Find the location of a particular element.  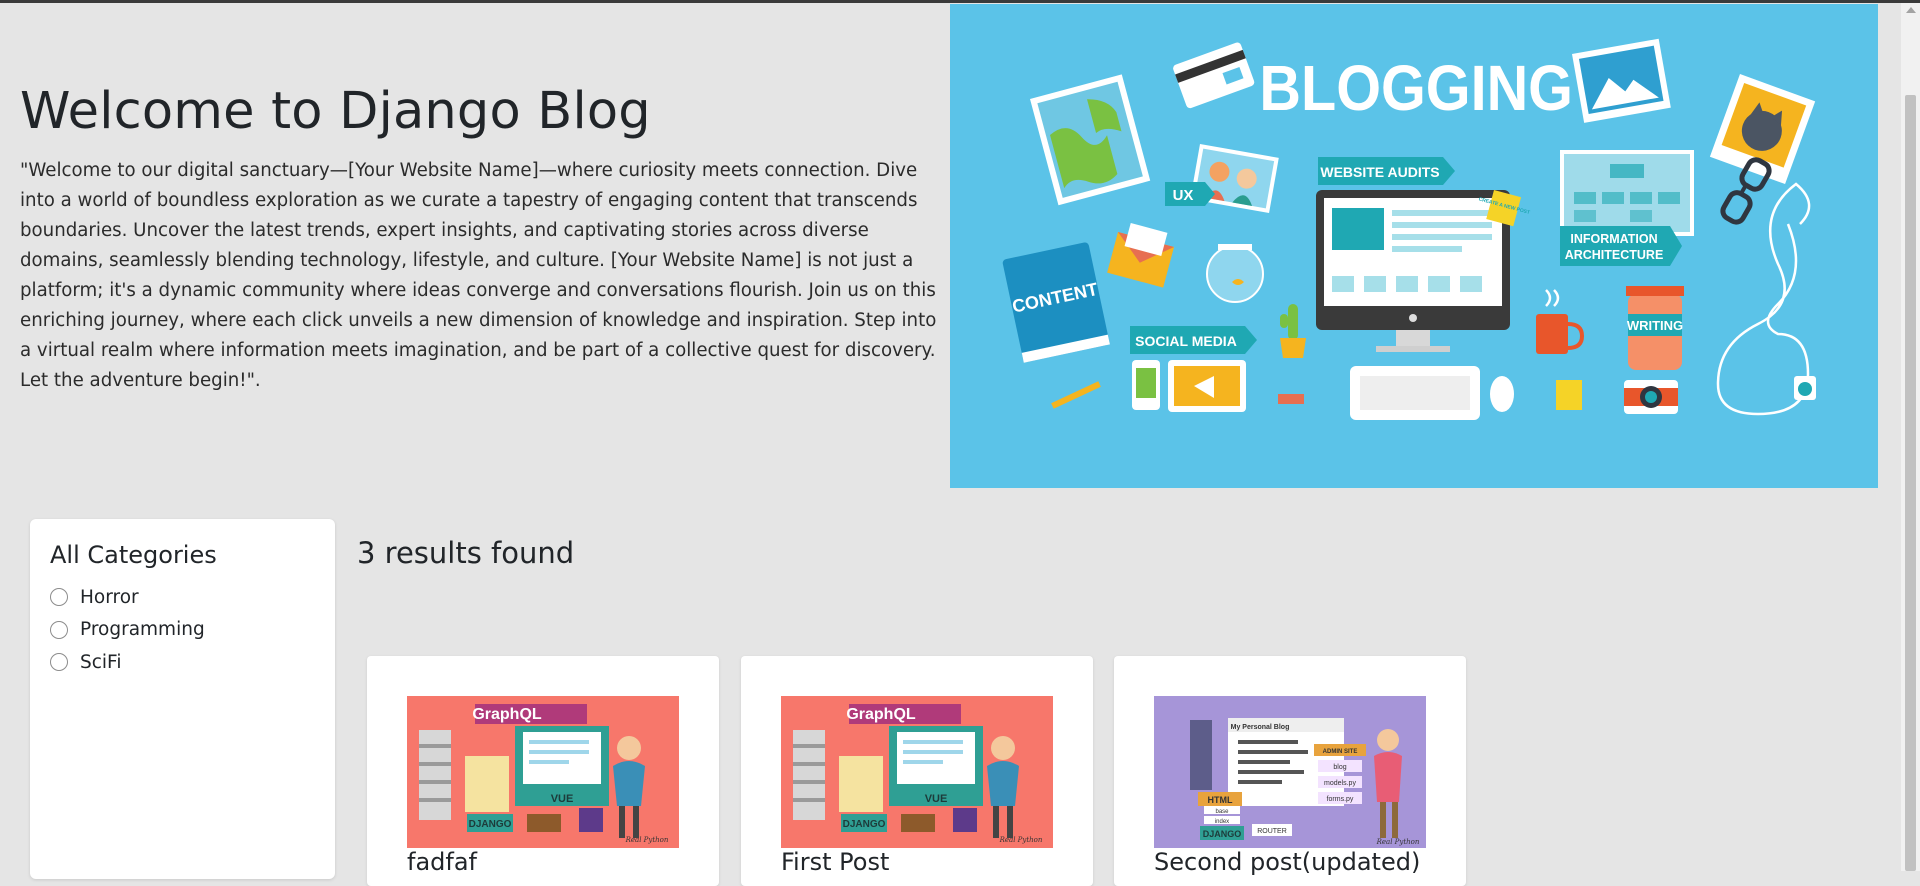

post-title: fadfaf is located at coordinates (442, 862).